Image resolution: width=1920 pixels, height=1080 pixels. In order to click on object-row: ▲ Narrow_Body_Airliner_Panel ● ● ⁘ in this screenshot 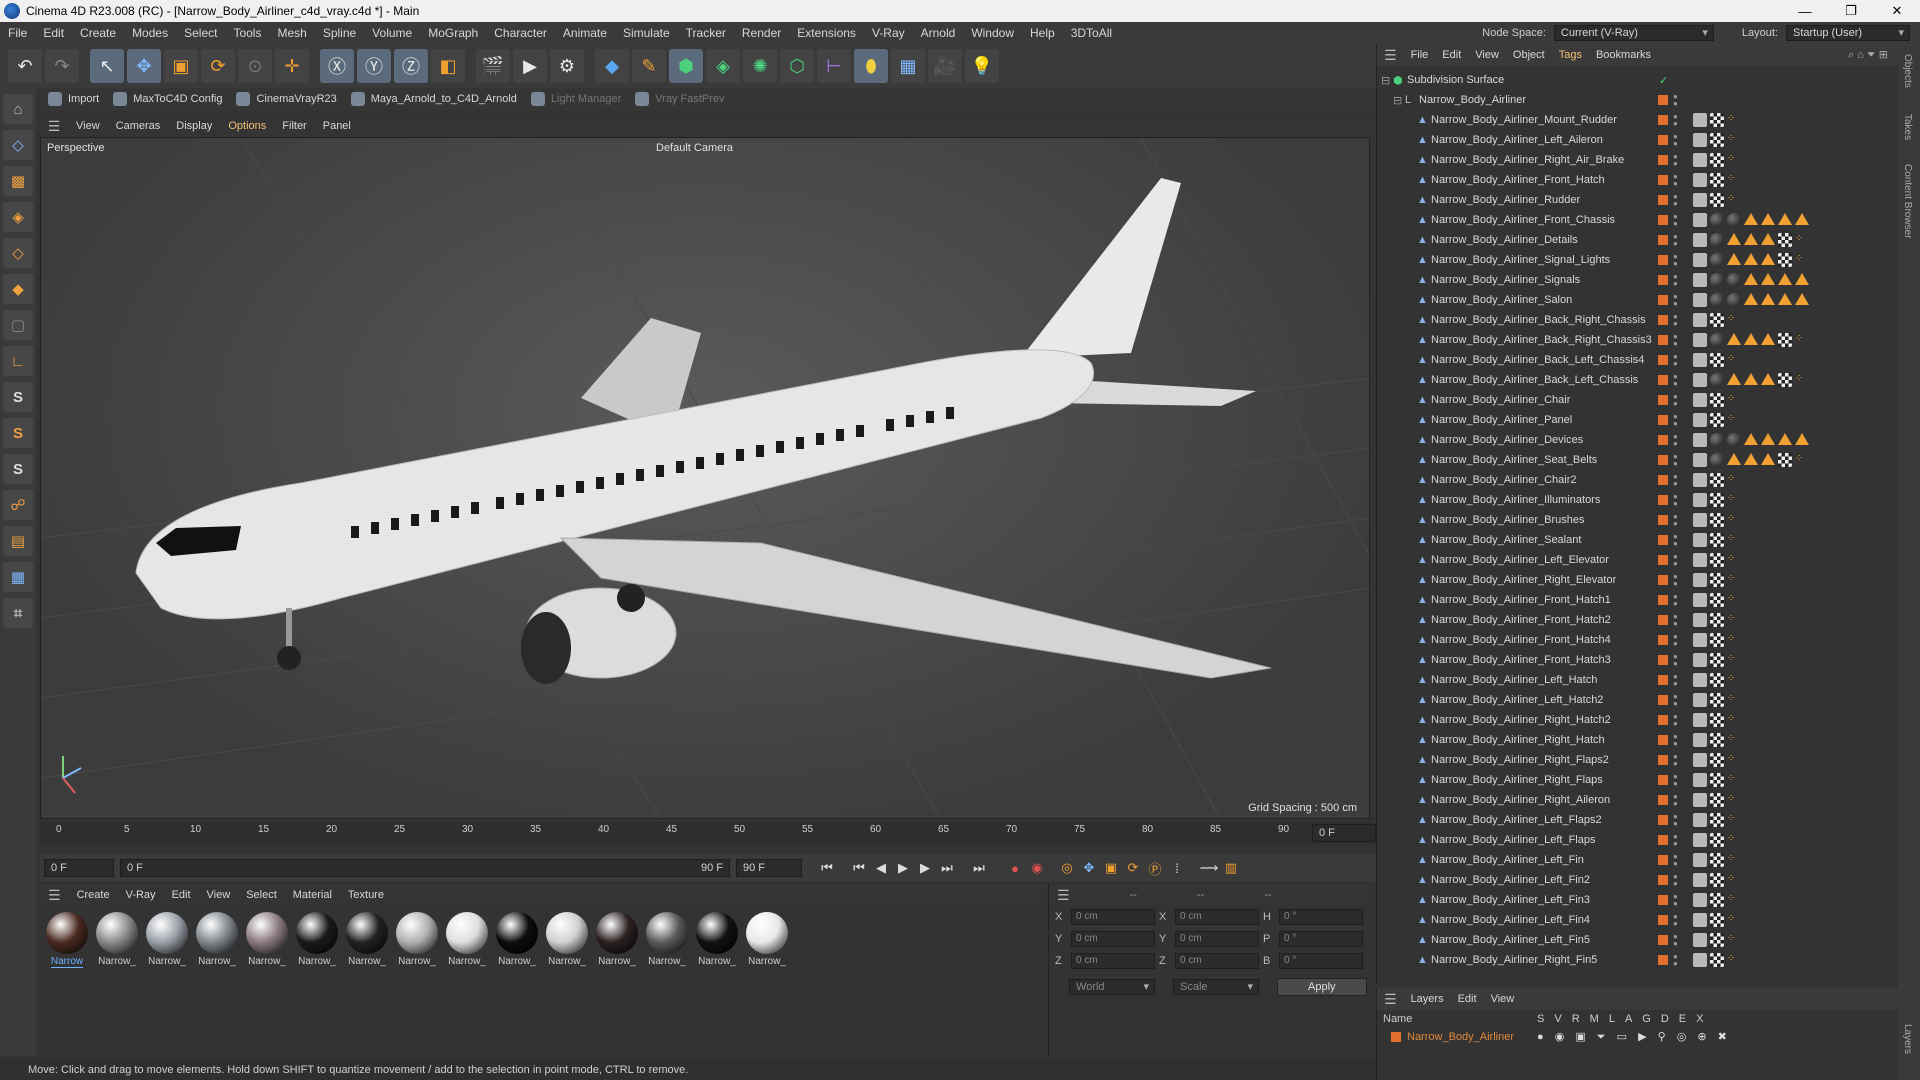, I will do `click(1637, 420)`.